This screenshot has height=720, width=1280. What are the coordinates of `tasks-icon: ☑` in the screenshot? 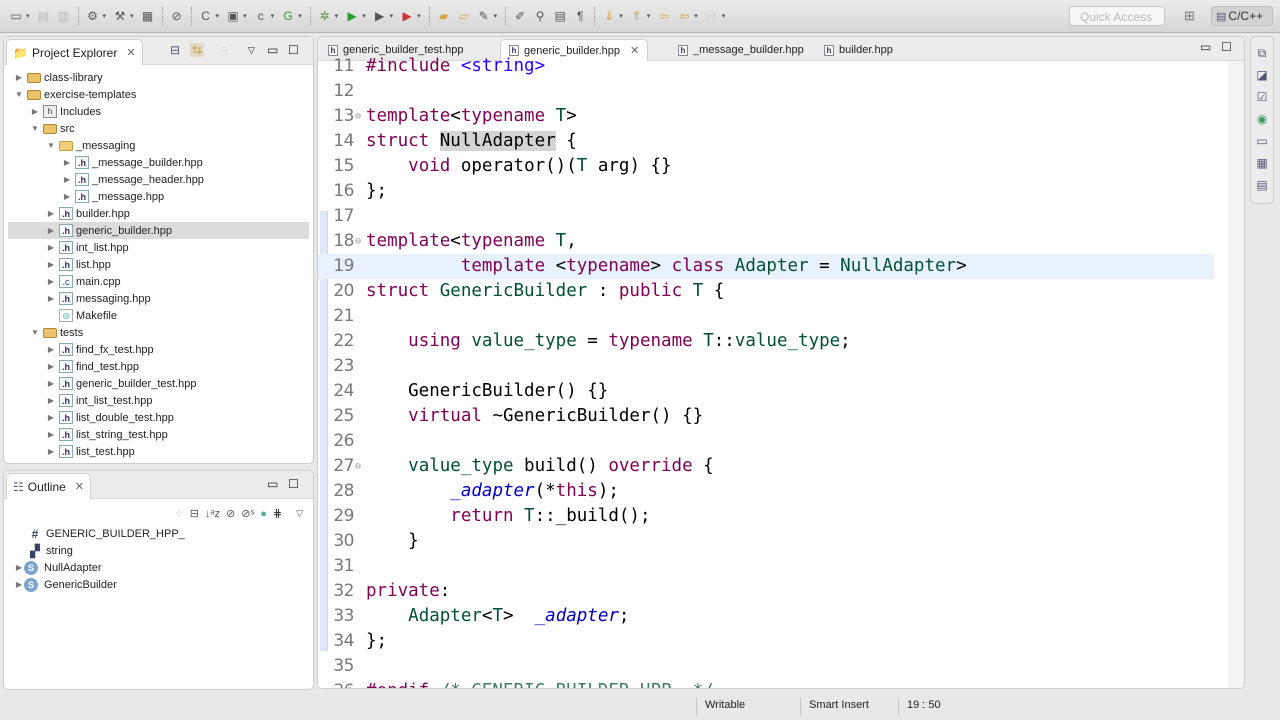 It's located at (1262, 97).